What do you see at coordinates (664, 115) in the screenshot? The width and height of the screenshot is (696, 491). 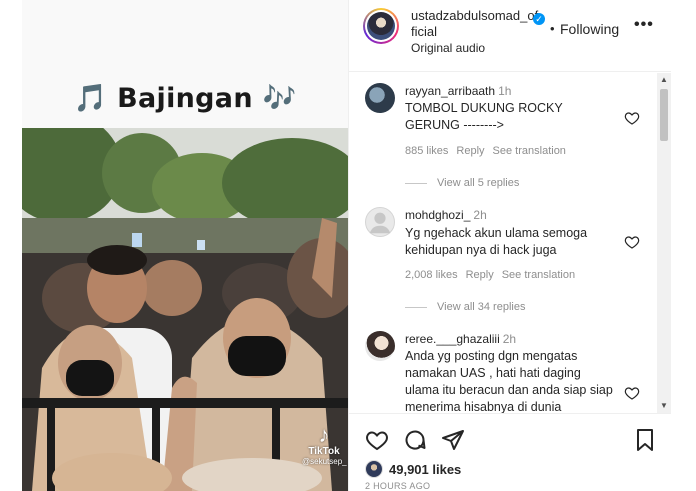 I see `scrollbar-thumb` at bounding box center [664, 115].